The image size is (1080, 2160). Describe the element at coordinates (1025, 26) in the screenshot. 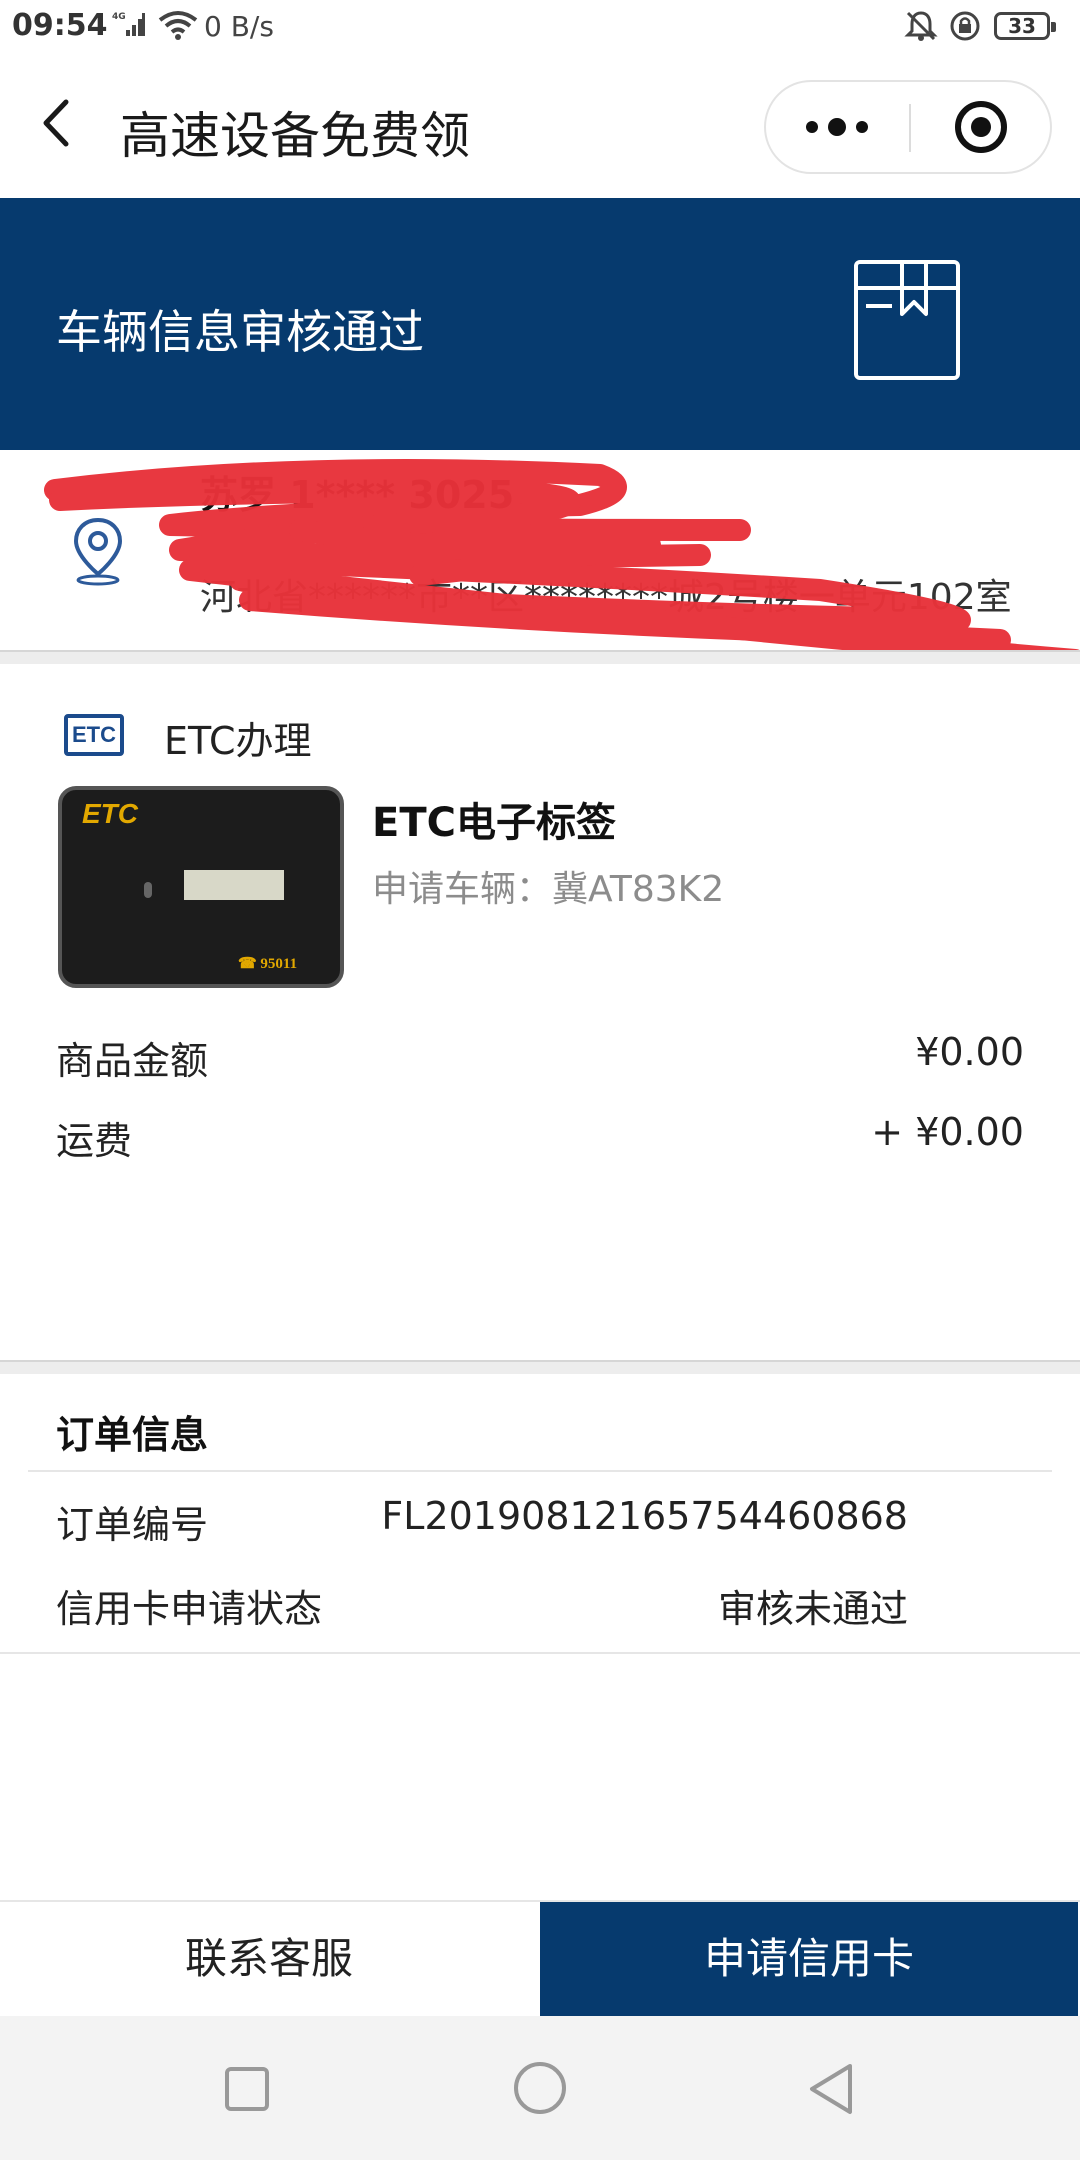

I see `battery-indicator: 33` at that location.